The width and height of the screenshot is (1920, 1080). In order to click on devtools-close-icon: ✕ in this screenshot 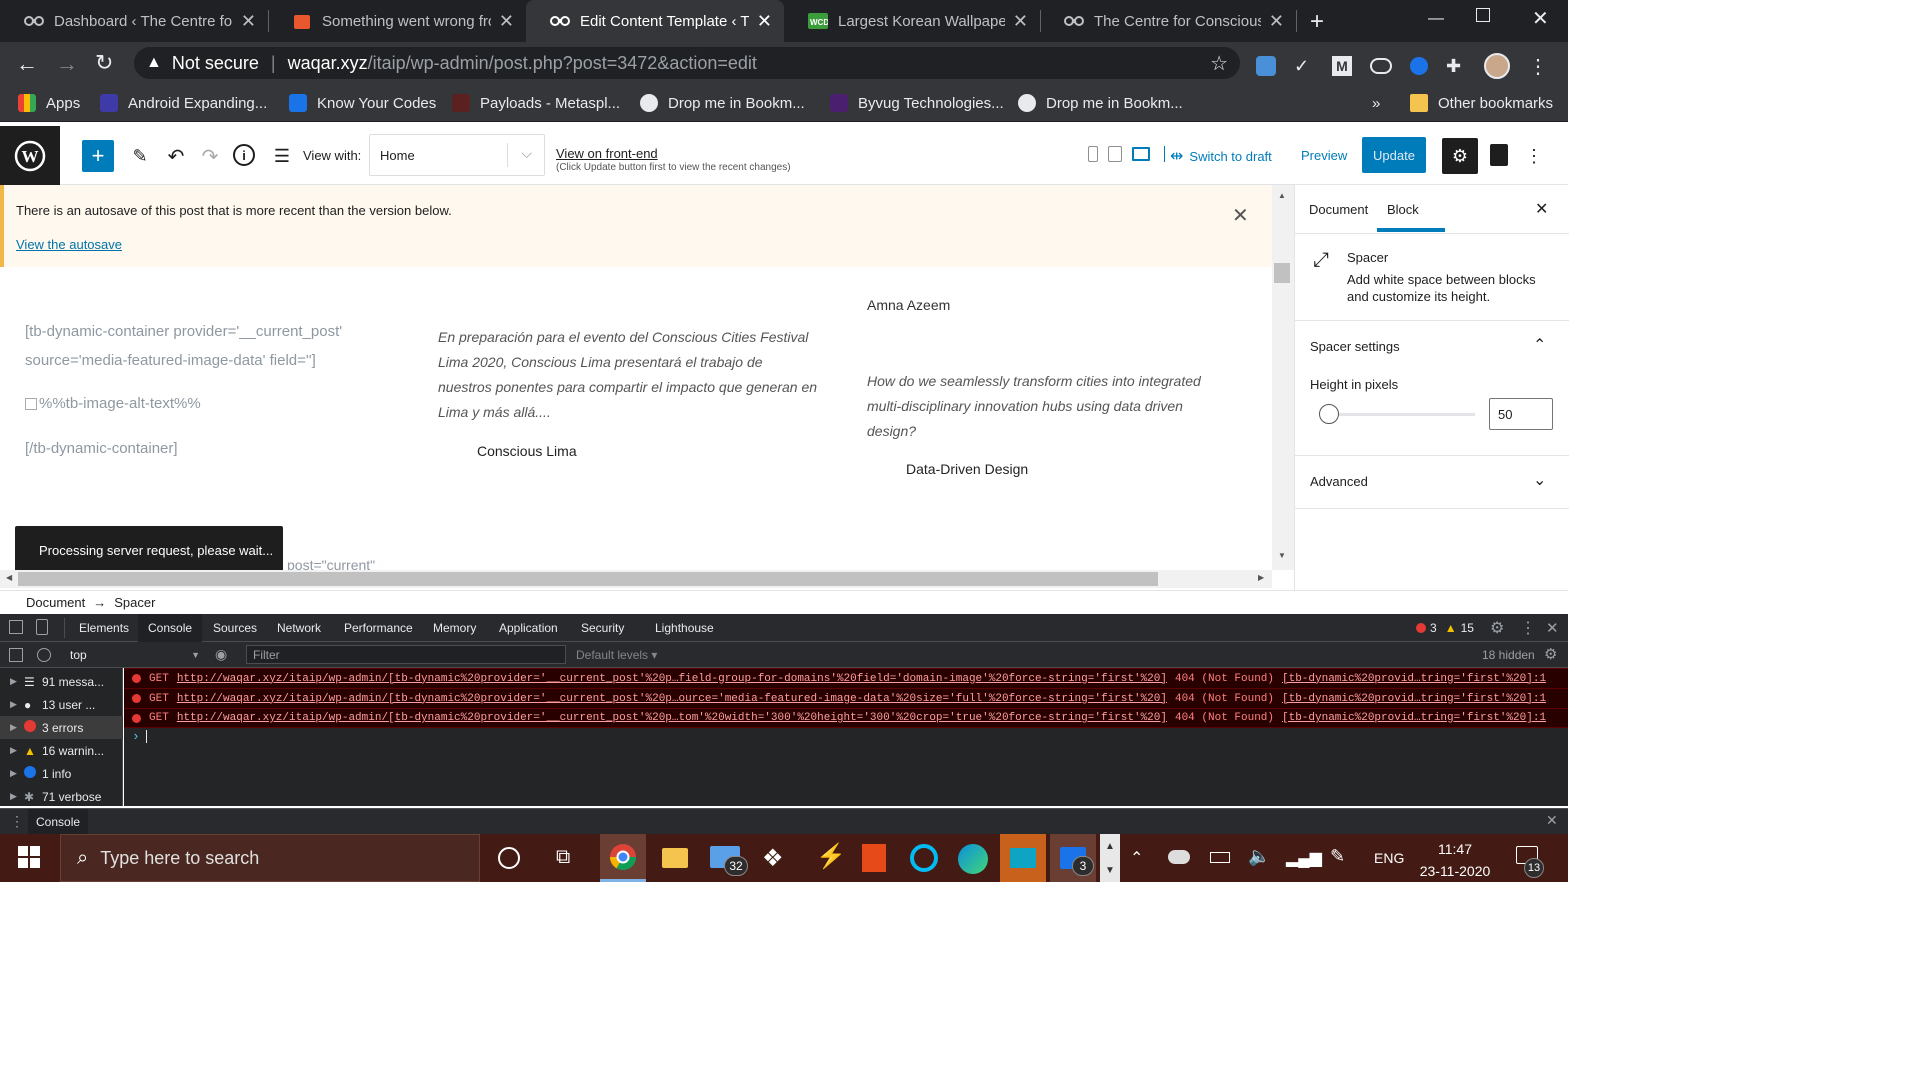, I will do `click(1552, 628)`.